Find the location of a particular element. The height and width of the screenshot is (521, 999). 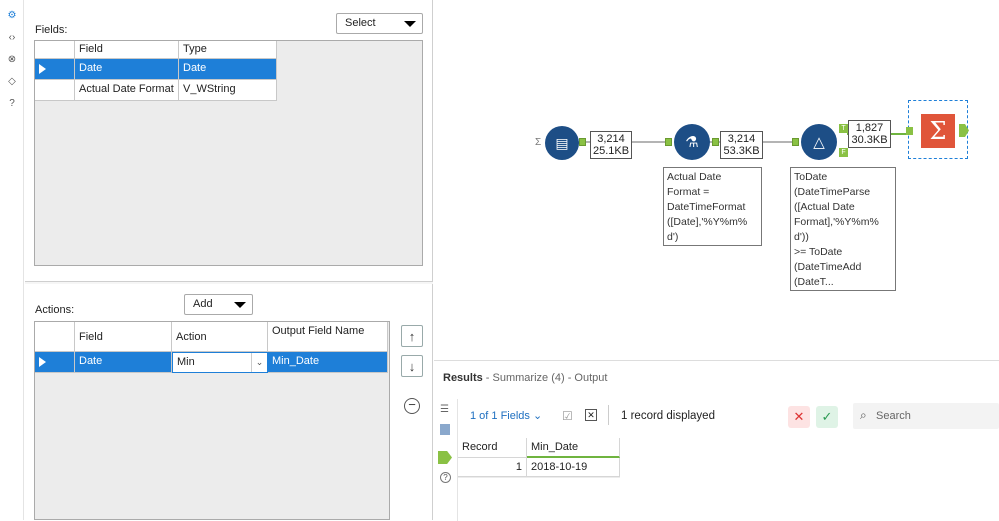

table-row: Date Min ⌄ Min_Date is located at coordinates (211, 362).